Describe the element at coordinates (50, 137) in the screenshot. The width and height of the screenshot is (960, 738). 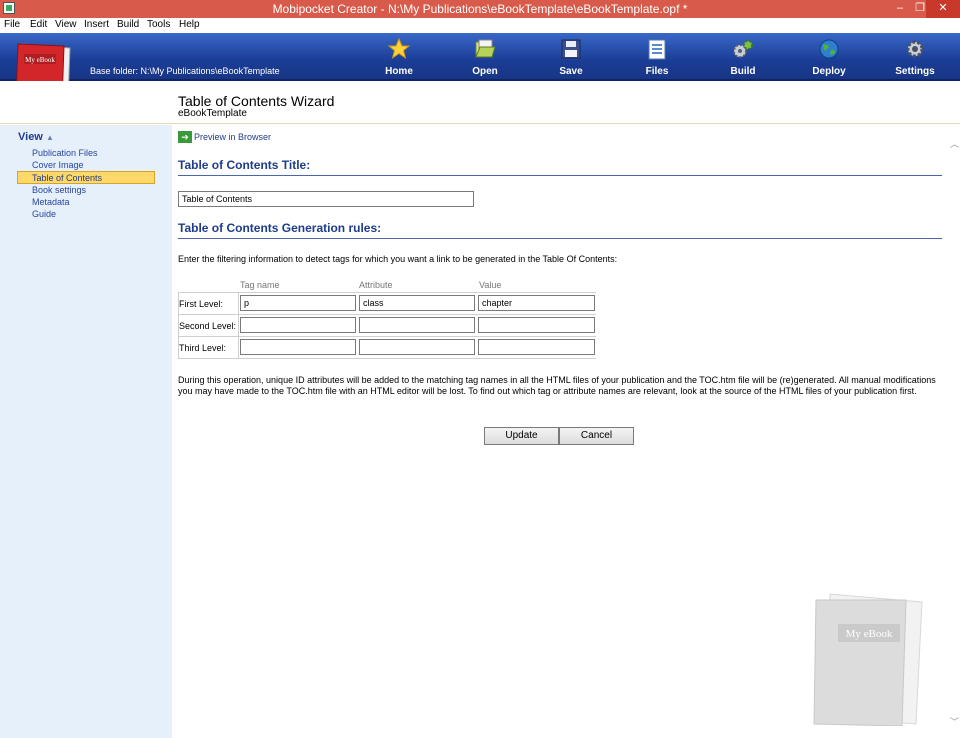
I see `collapse-icon: ▲` at that location.